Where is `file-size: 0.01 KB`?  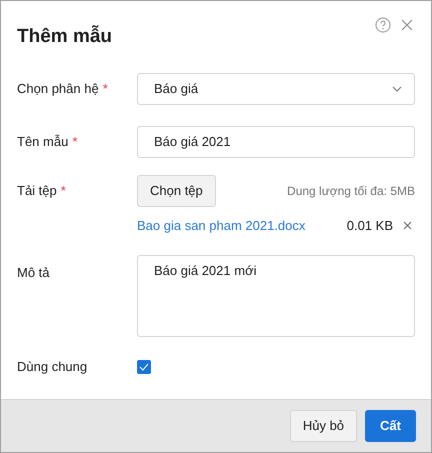
file-size: 0.01 KB is located at coordinates (369, 225).